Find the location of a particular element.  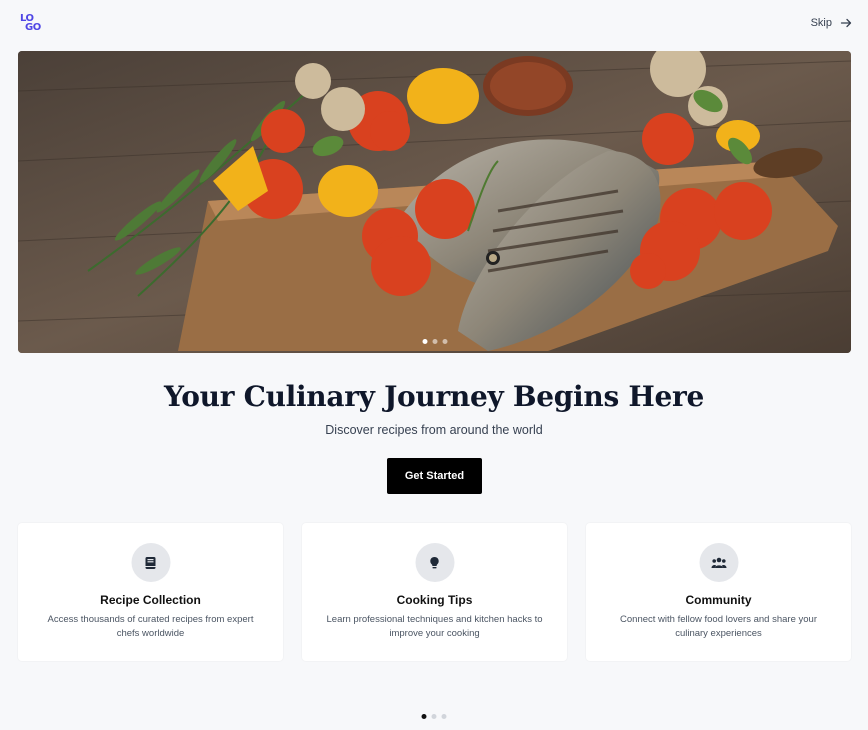

feature-title: Recipe Collection is located at coordinates (150, 600).